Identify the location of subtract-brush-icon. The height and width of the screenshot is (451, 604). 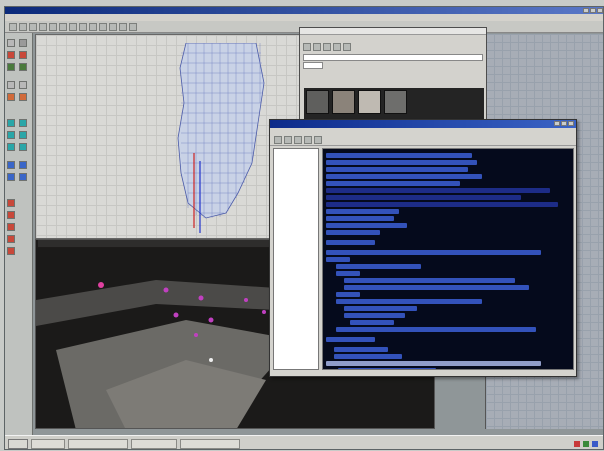
(23, 123).